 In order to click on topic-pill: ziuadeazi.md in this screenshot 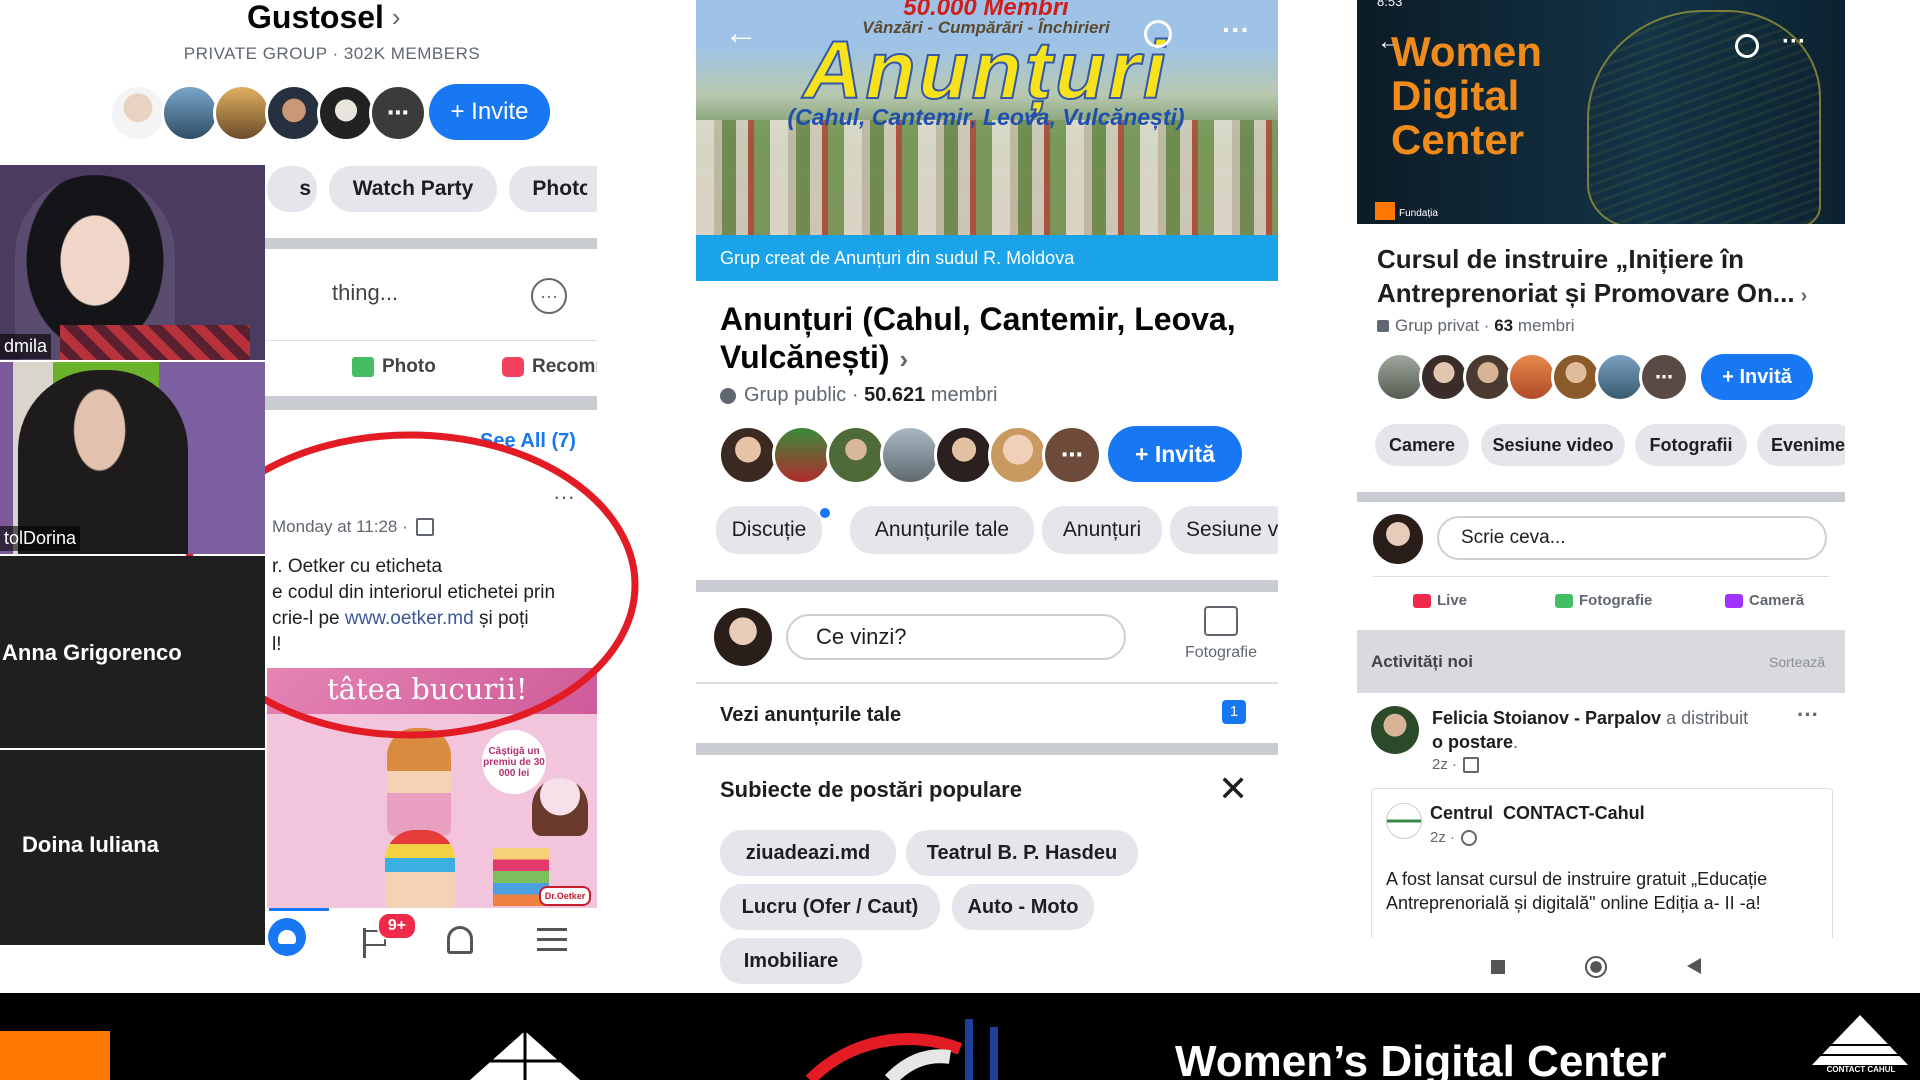, I will do `click(808, 853)`.